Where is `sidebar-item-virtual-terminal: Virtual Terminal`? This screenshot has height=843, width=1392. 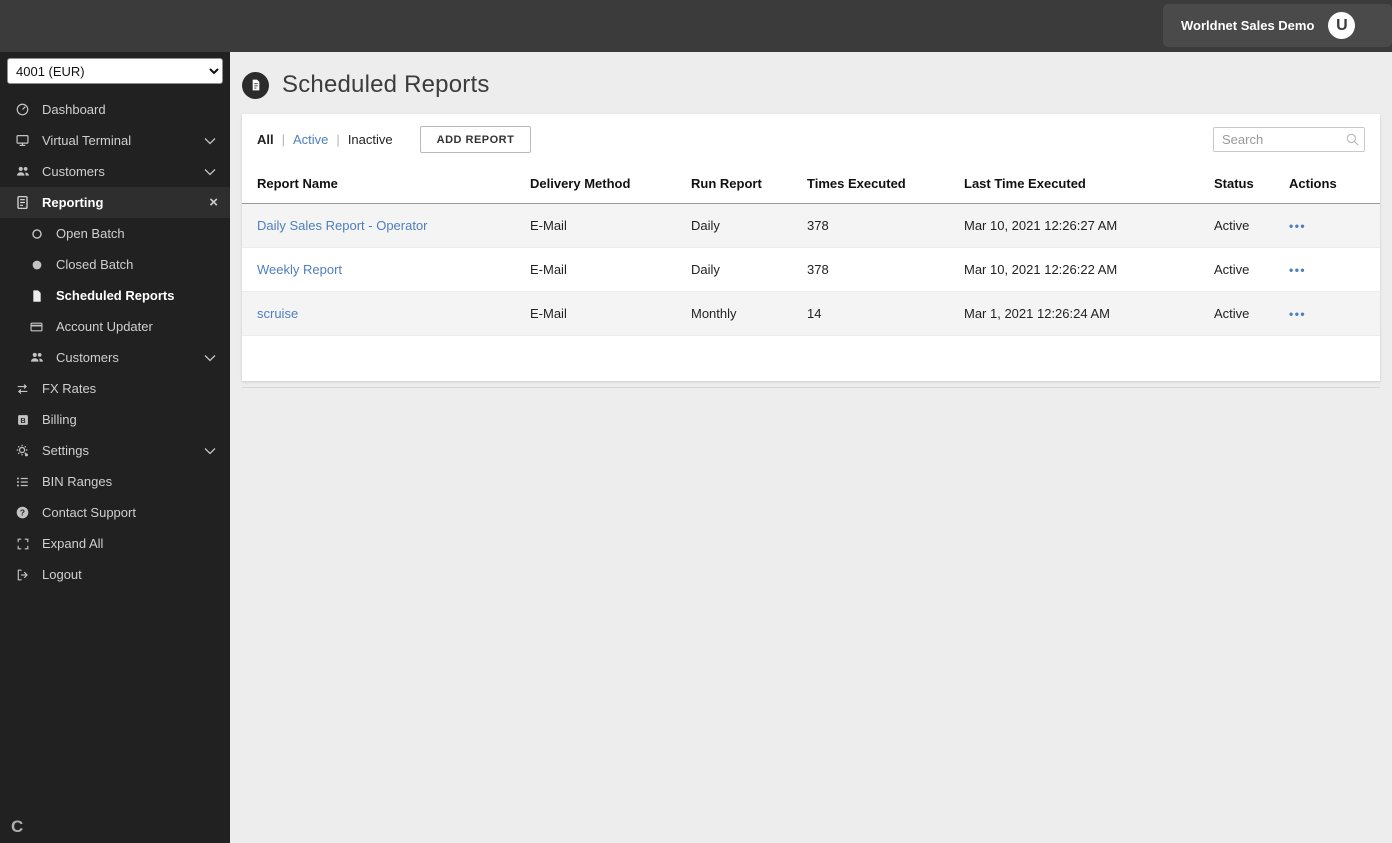
sidebar-item-virtual-terminal: Virtual Terminal is located at coordinates (115, 140).